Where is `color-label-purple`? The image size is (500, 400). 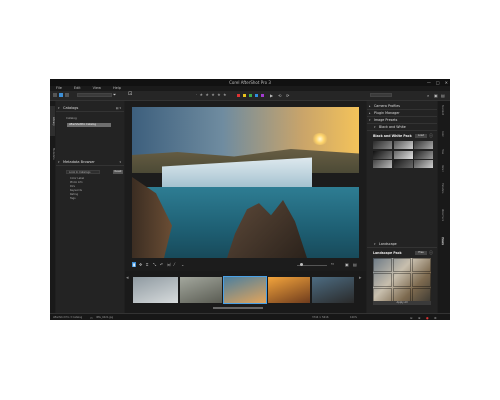 color-label-purple is located at coordinates (262, 95).